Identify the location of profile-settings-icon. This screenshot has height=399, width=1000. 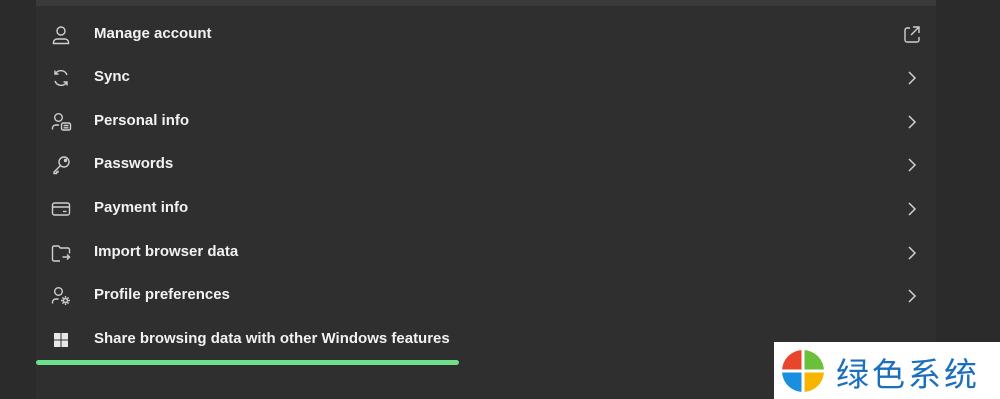
(61, 296).